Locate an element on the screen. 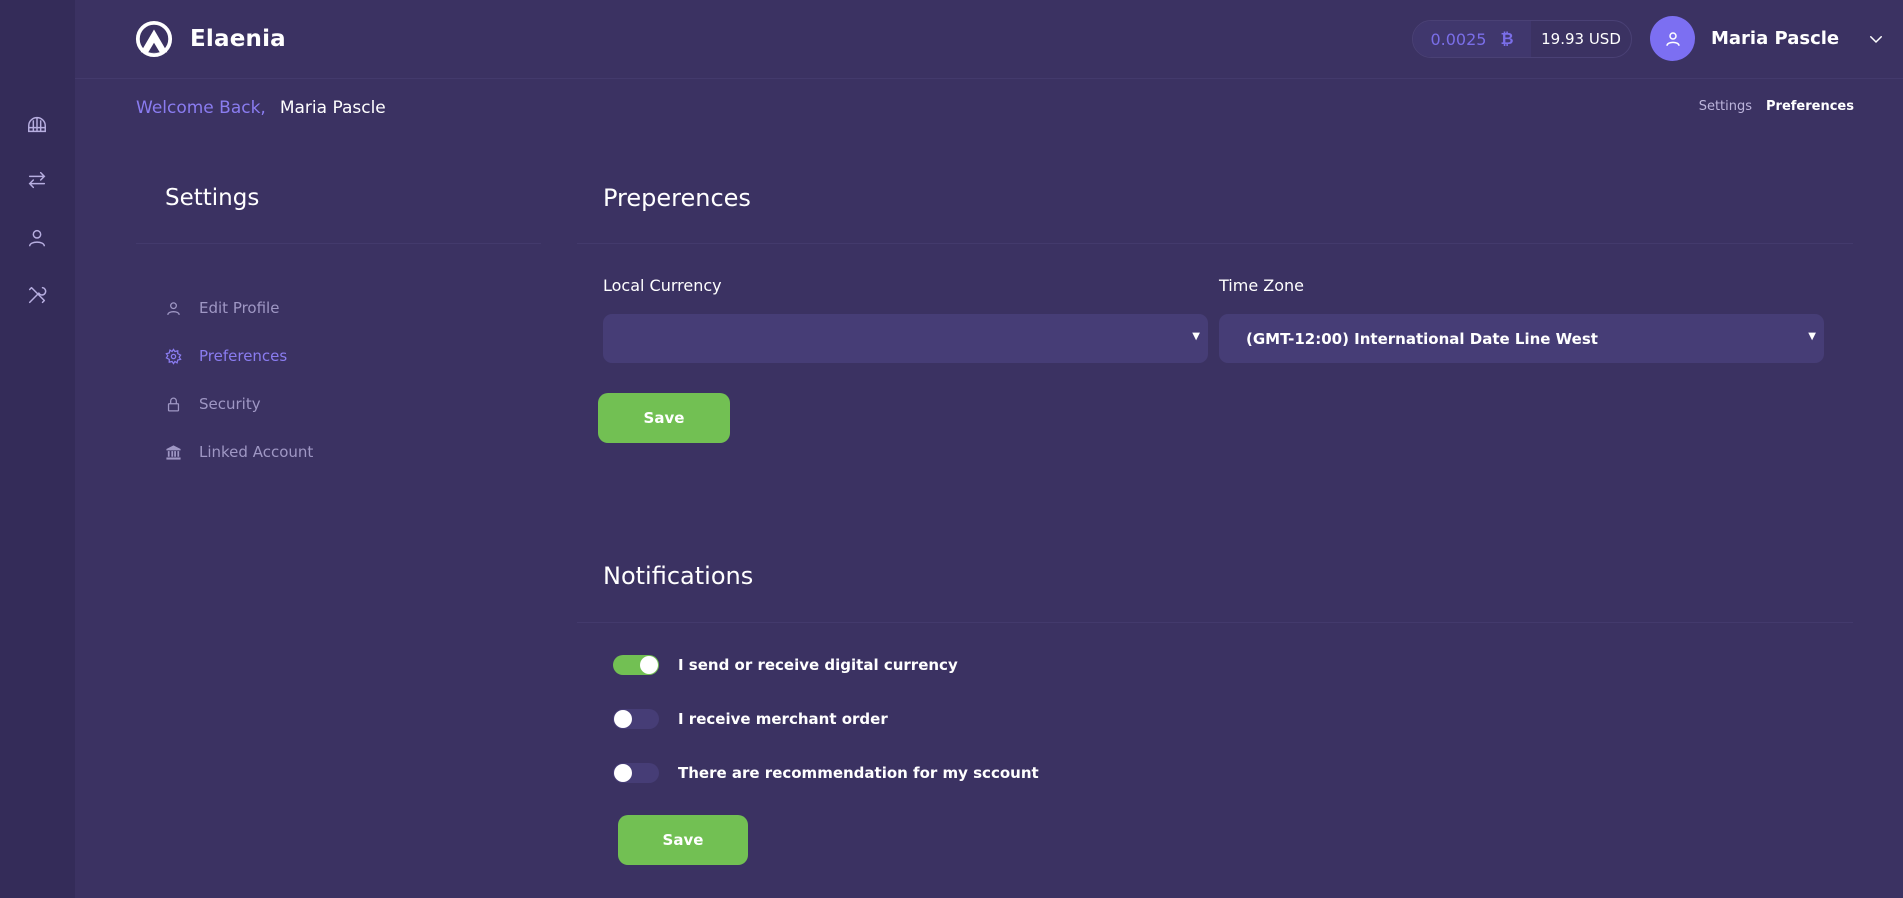  avatar-user-icon is located at coordinates (1672, 38).